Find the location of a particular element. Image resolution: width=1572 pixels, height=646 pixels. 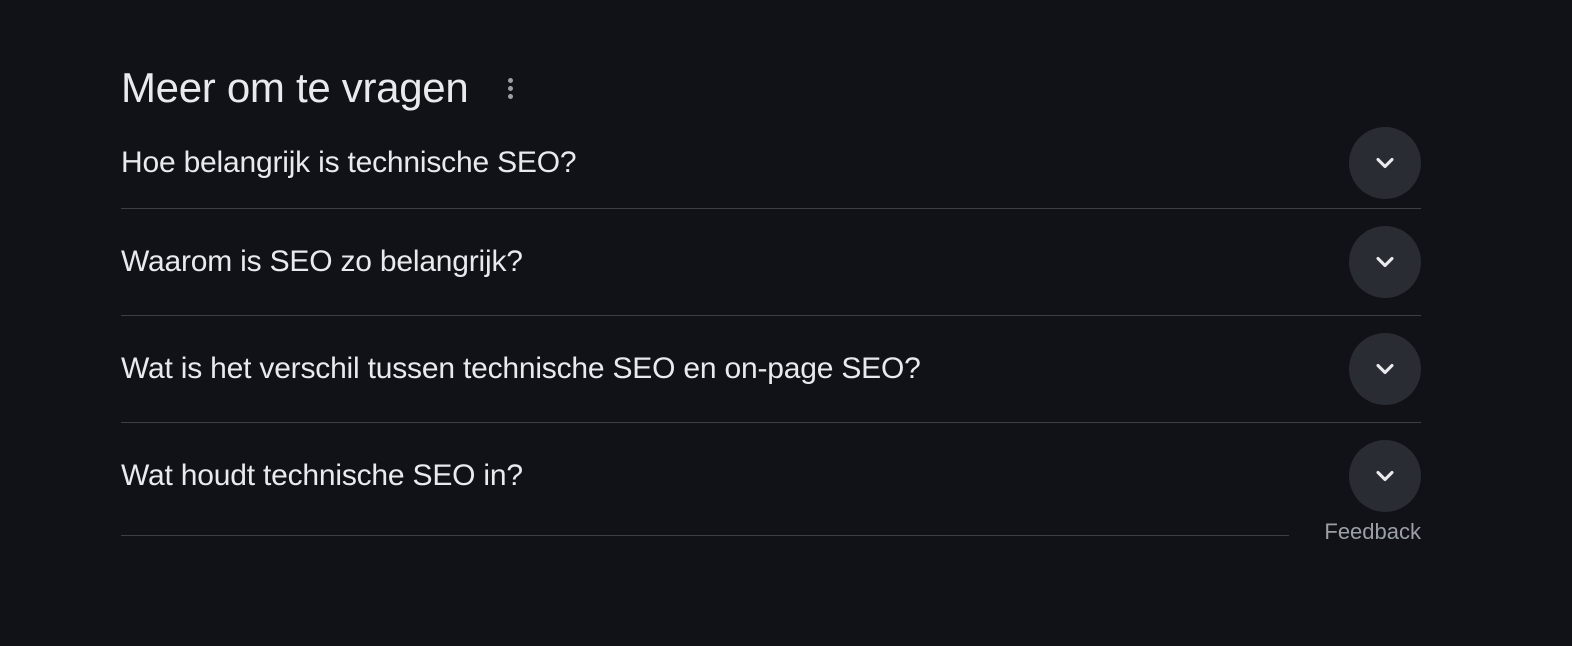

question-text: Hoe belangrijk is technische SEO? is located at coordinates (349, 162).